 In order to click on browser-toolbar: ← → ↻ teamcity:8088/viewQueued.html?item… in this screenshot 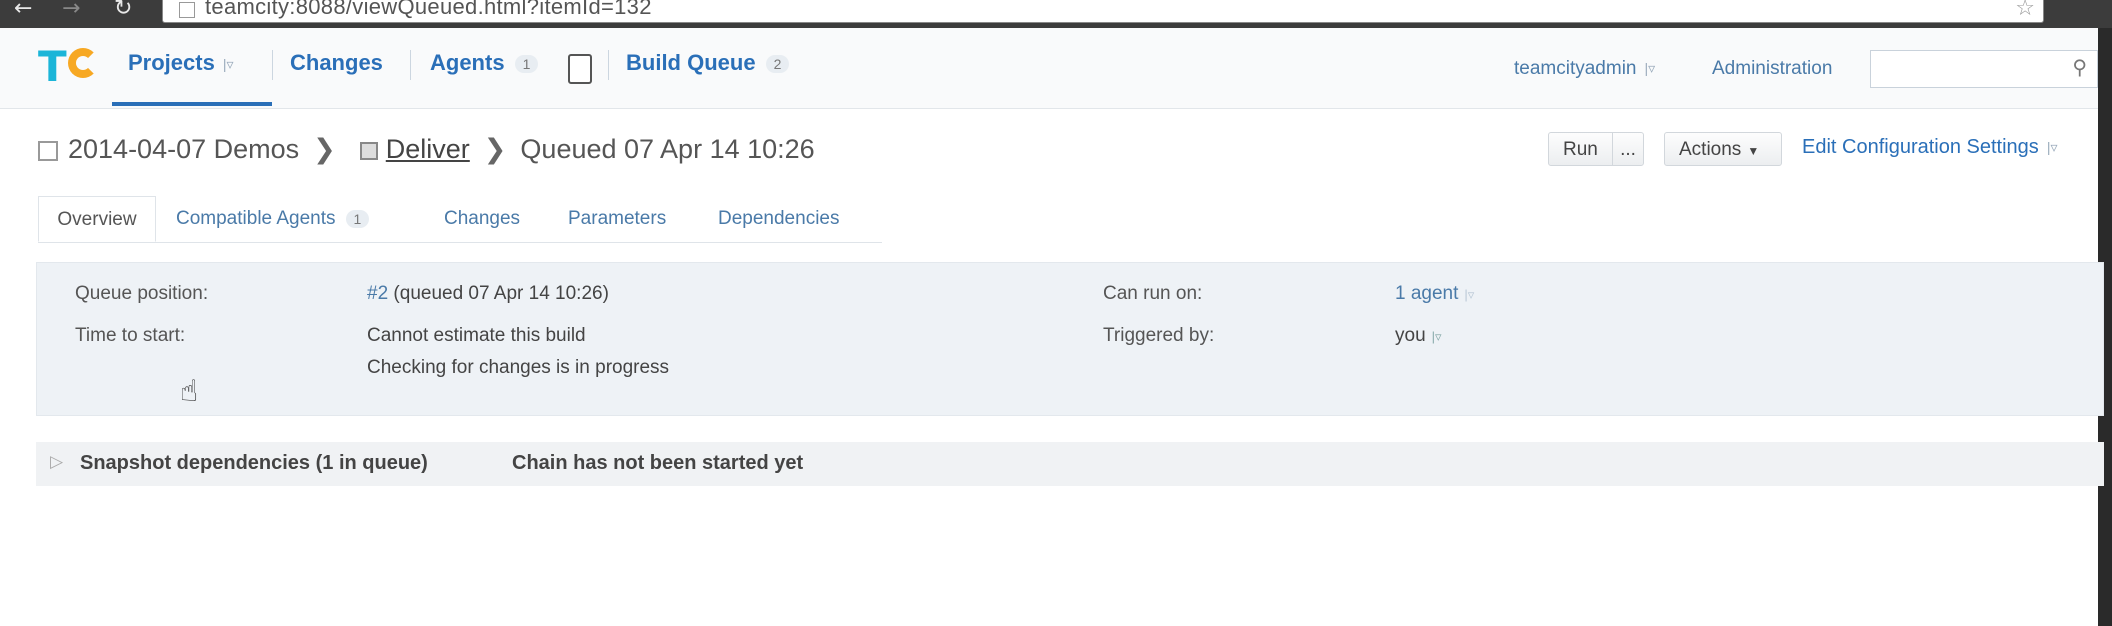, I will do `click(1056, 14)`.